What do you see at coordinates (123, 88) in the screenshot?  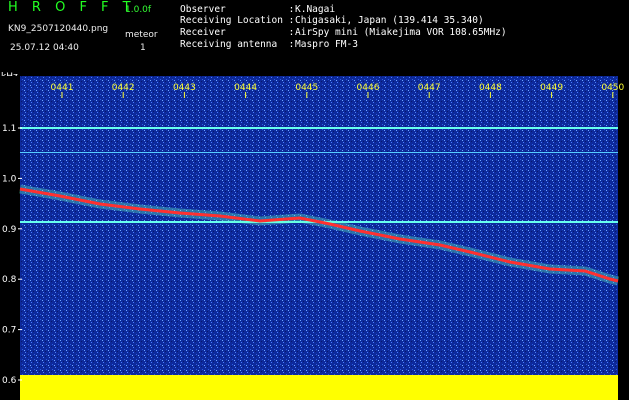 I see `time-tick-label: 0442` at bounding box center [123, 88].